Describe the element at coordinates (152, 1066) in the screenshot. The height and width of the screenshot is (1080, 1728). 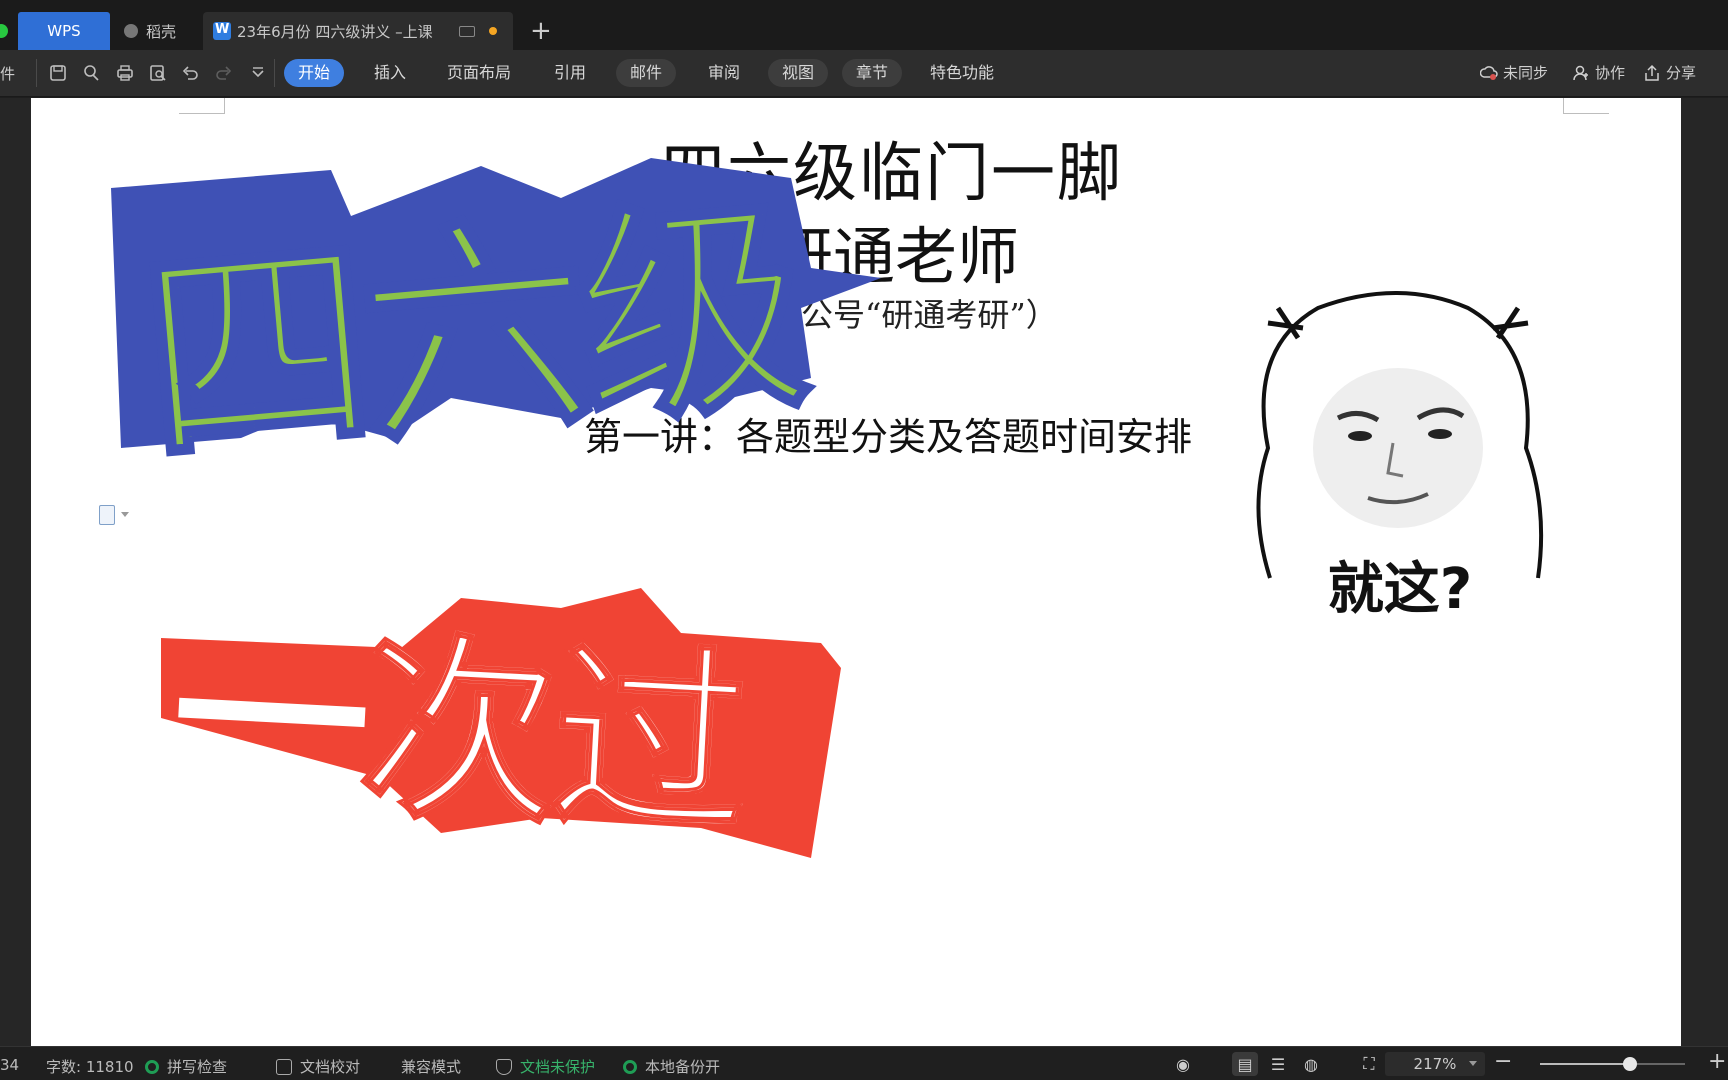
I see `spell-check-status-icon` at that location.